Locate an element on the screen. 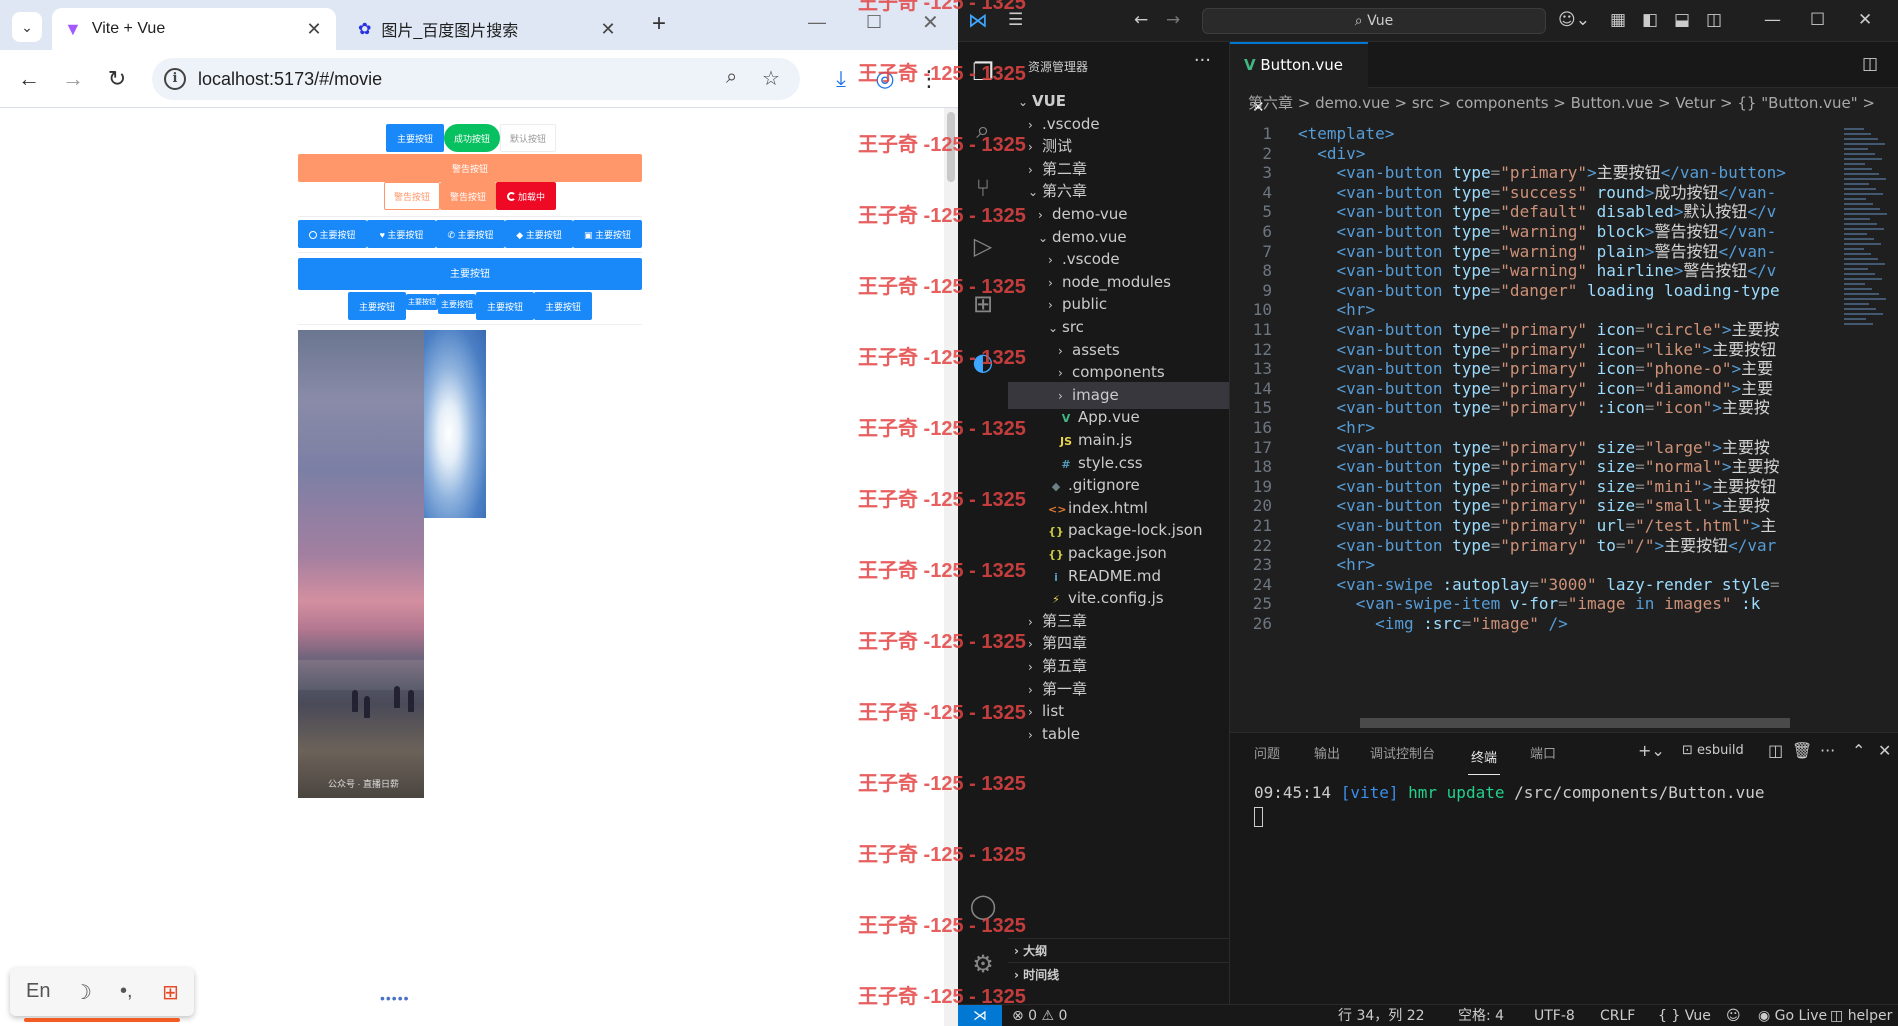 The width and height of the screenshot is (1898, 1026). browser-tab-vite: ▼ Vite + Vue ✕ is located at coordinates (194, 29).